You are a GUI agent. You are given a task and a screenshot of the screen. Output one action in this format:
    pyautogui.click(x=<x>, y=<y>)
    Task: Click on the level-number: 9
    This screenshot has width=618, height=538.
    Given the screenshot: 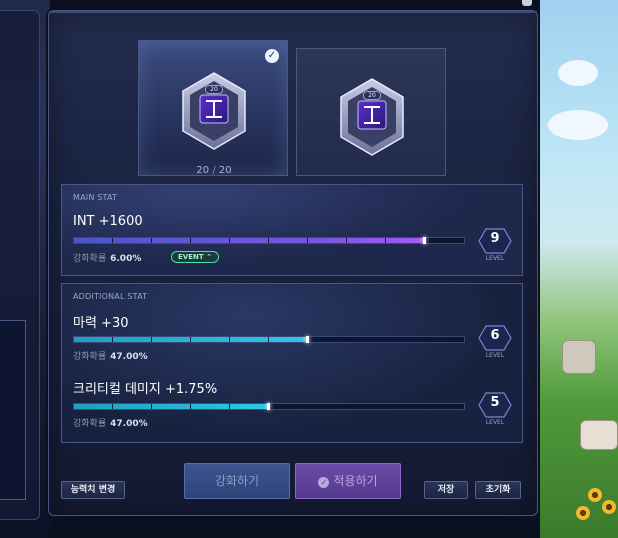 What is the action you would take?
    pyautogui.click(x=495, y=238)
    